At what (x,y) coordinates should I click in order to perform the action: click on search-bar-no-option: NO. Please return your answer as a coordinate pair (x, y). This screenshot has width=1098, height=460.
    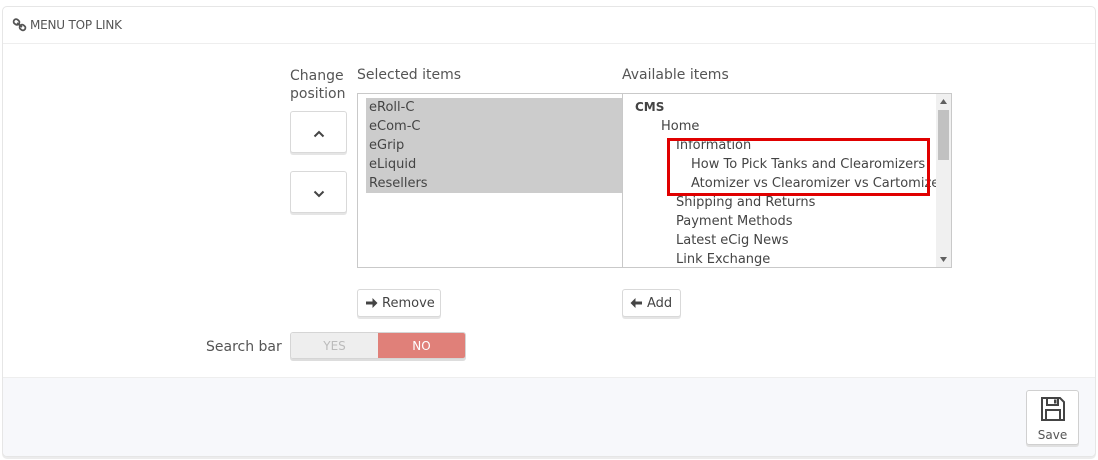
    Looking at the image, I should click on (421, 345).